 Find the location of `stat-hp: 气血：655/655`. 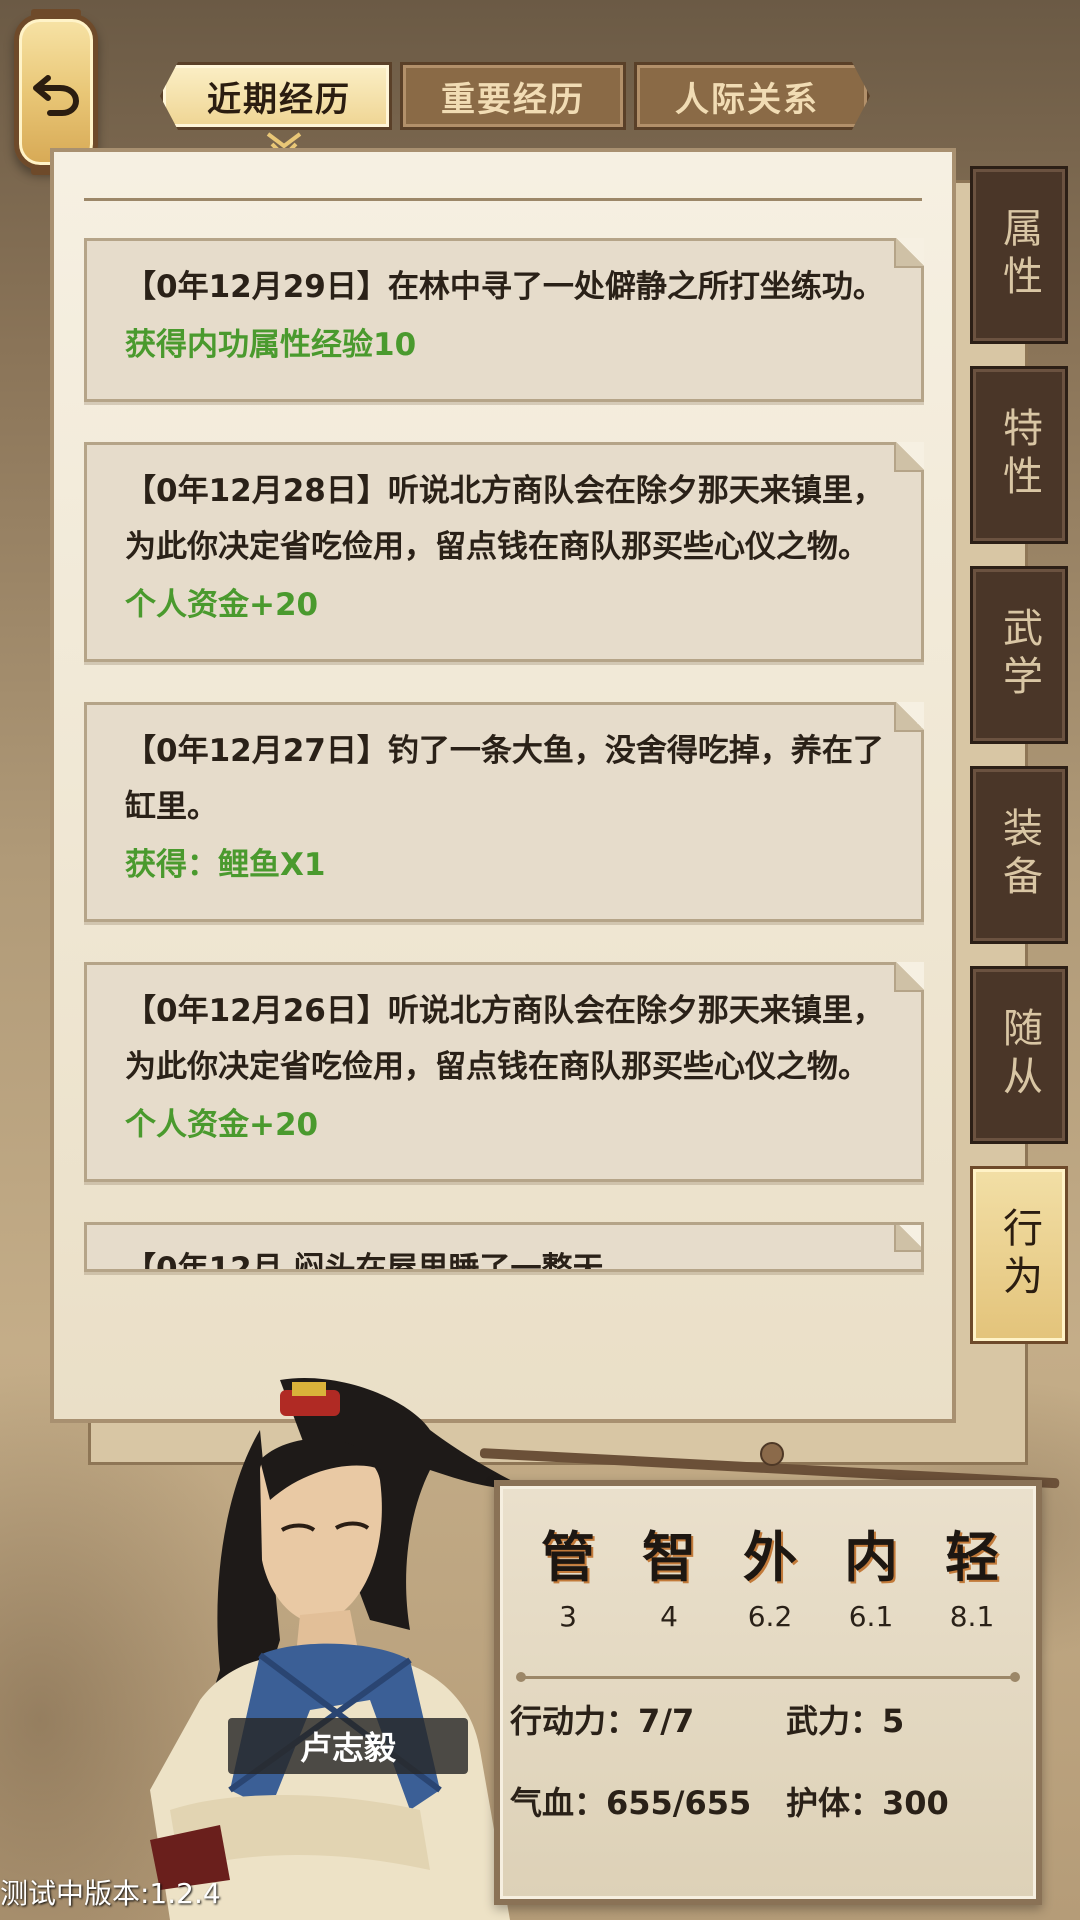

stat-hp: 气血：655/655 is located at coordinates (631, 1803).